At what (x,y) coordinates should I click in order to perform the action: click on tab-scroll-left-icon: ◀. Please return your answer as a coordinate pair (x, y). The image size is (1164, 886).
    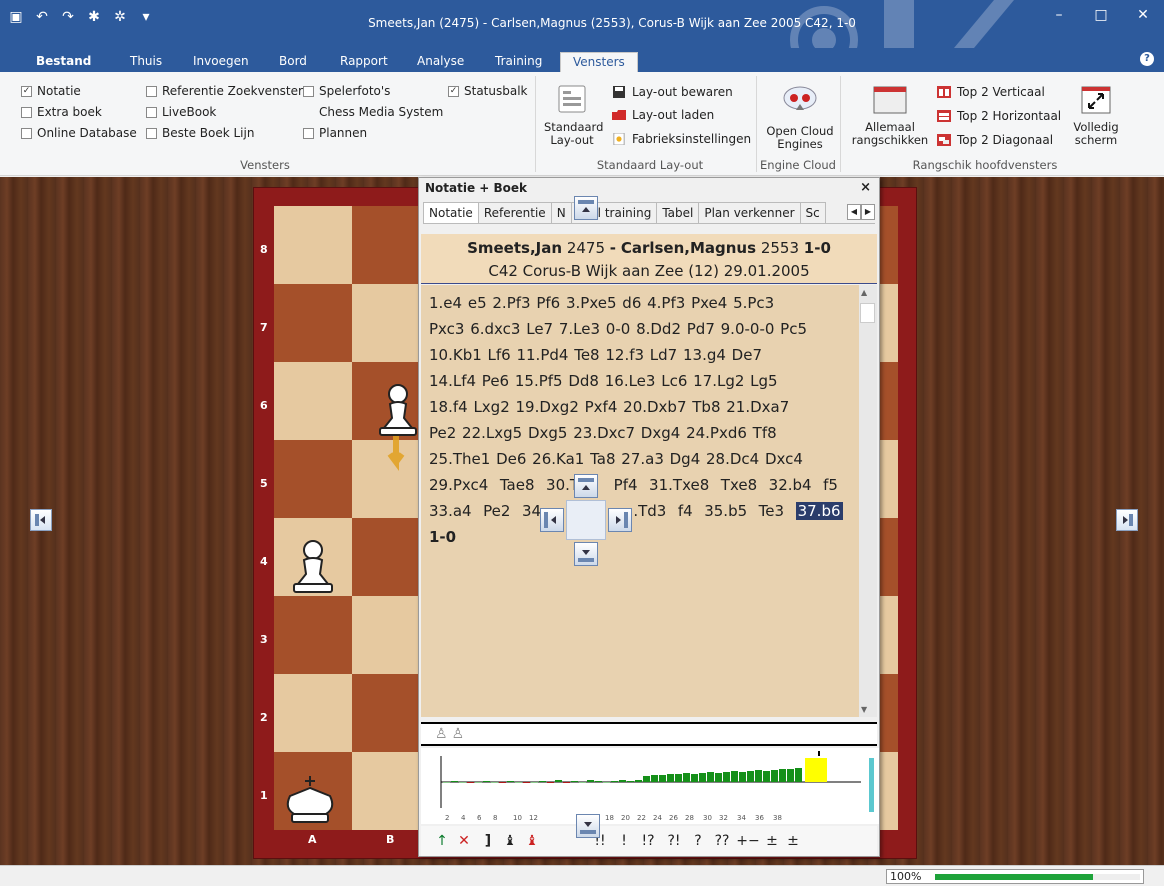
    Looking at the image, I should click on (854, 212).